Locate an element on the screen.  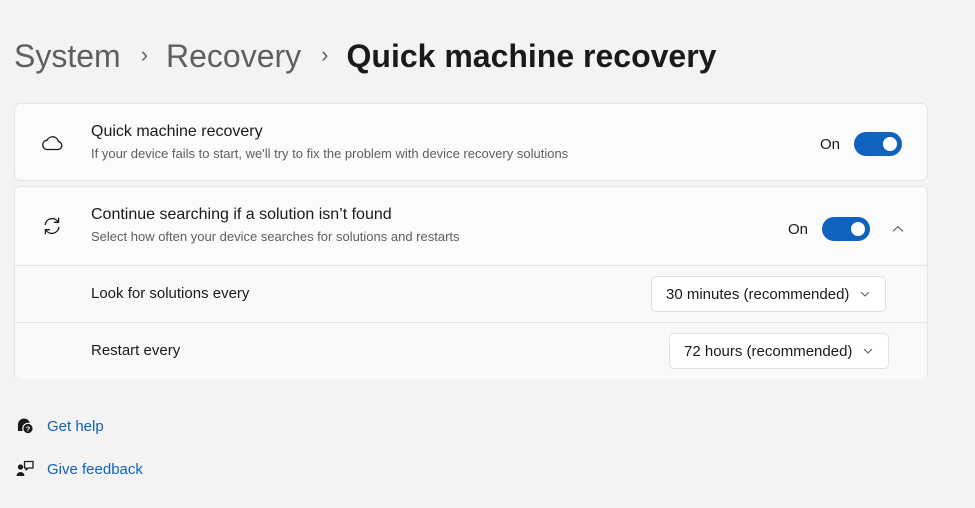
restart-every-value: 72 hours (recommended) is located at coordinates (768, 351).